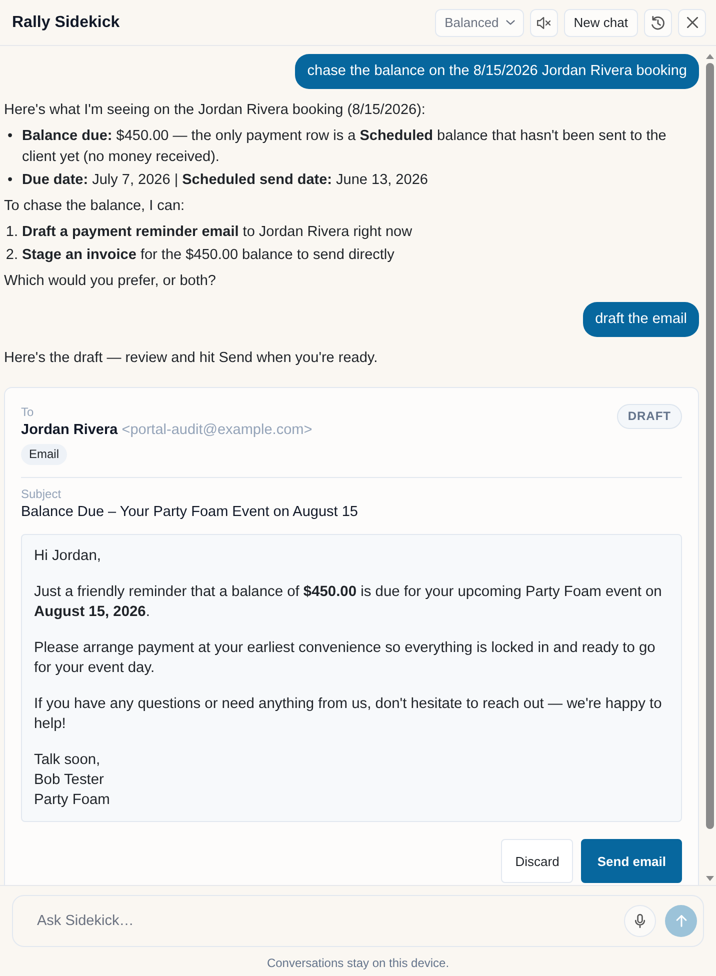 Image resolution: width=716 pixels, height=976 pixels. What do you see at coordinates (11, 232) in the screenshot?
I see `list-number: 1.` at bounding box center [11, 232].